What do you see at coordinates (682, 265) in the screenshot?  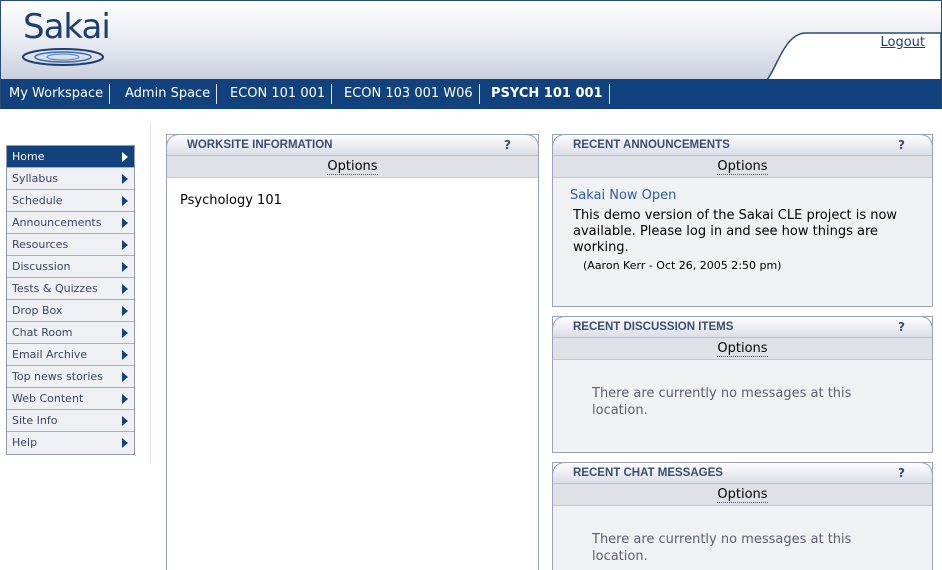 I see `announcement-meta: (Aaron Kerr - Oct 26, 2005 2:50 pm)` at bounding box center [682, 265].